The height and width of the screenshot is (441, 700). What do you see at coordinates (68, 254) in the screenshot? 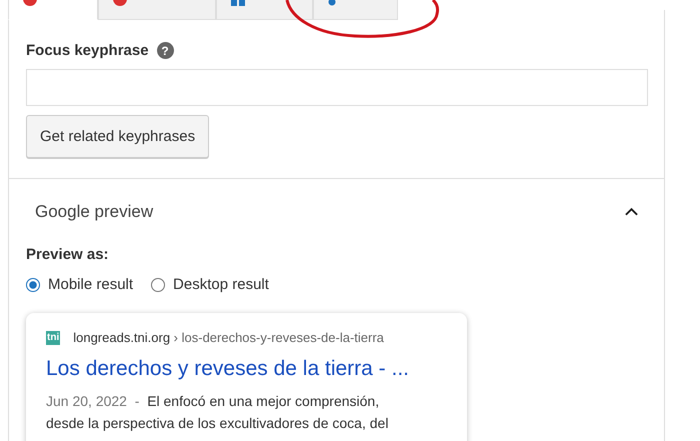
I see `field-label: Preview as:` at bounding box center [68, 254].